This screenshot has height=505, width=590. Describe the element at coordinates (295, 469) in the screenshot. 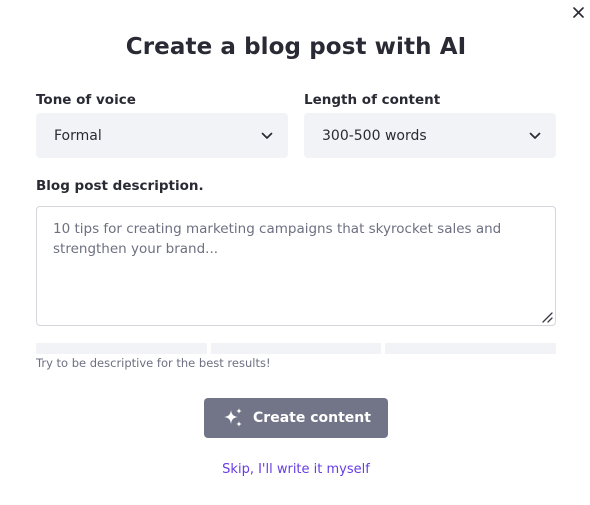

I see `skip-write-myself-link: Skip, I'll write it myself` at that location.